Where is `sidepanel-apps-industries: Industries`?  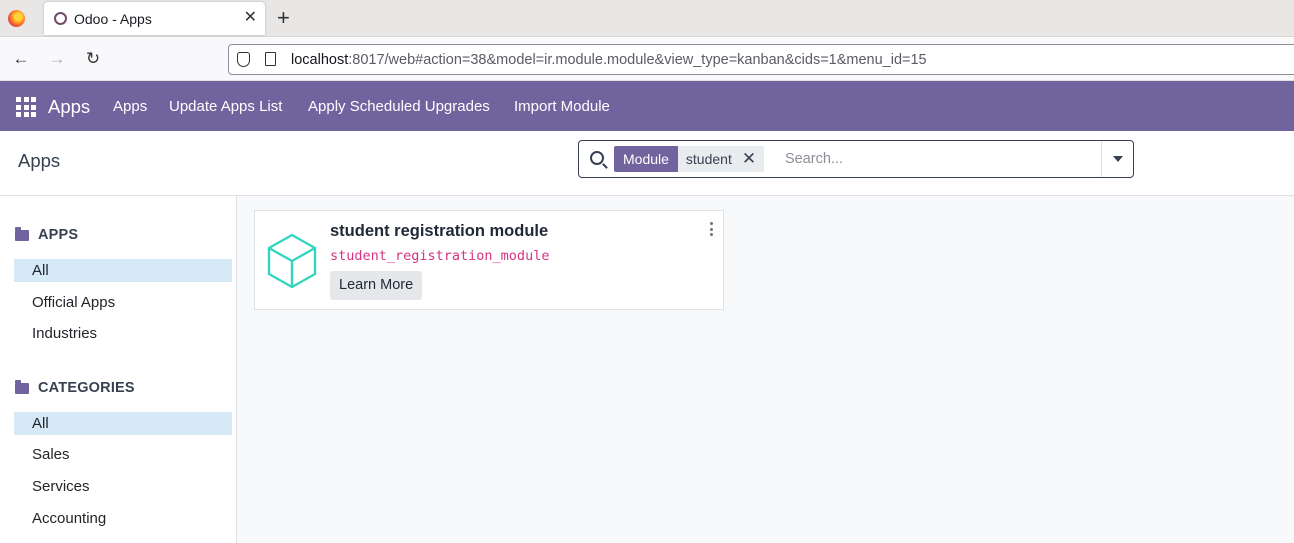 sidepanel-apps-industries: Industries is located at coordinates (123, 333).